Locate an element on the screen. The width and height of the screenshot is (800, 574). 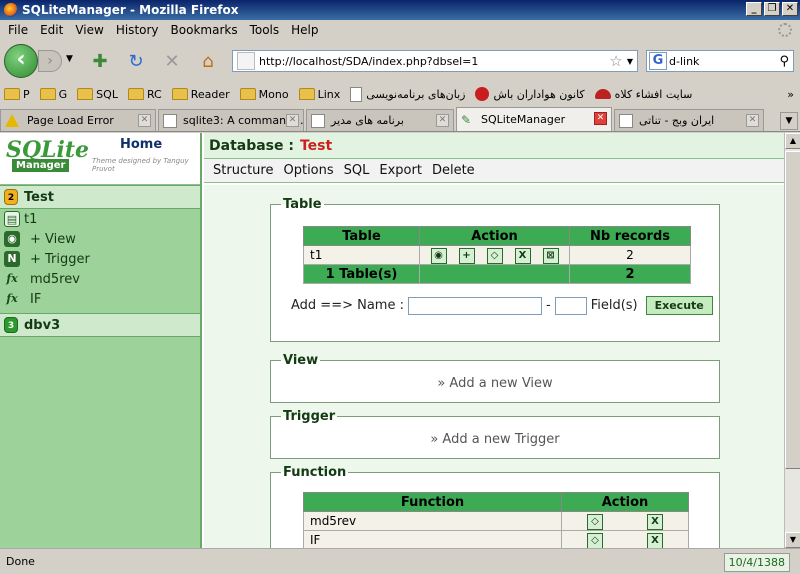
menu-tools: Tools is located at coordinates (265, 30).